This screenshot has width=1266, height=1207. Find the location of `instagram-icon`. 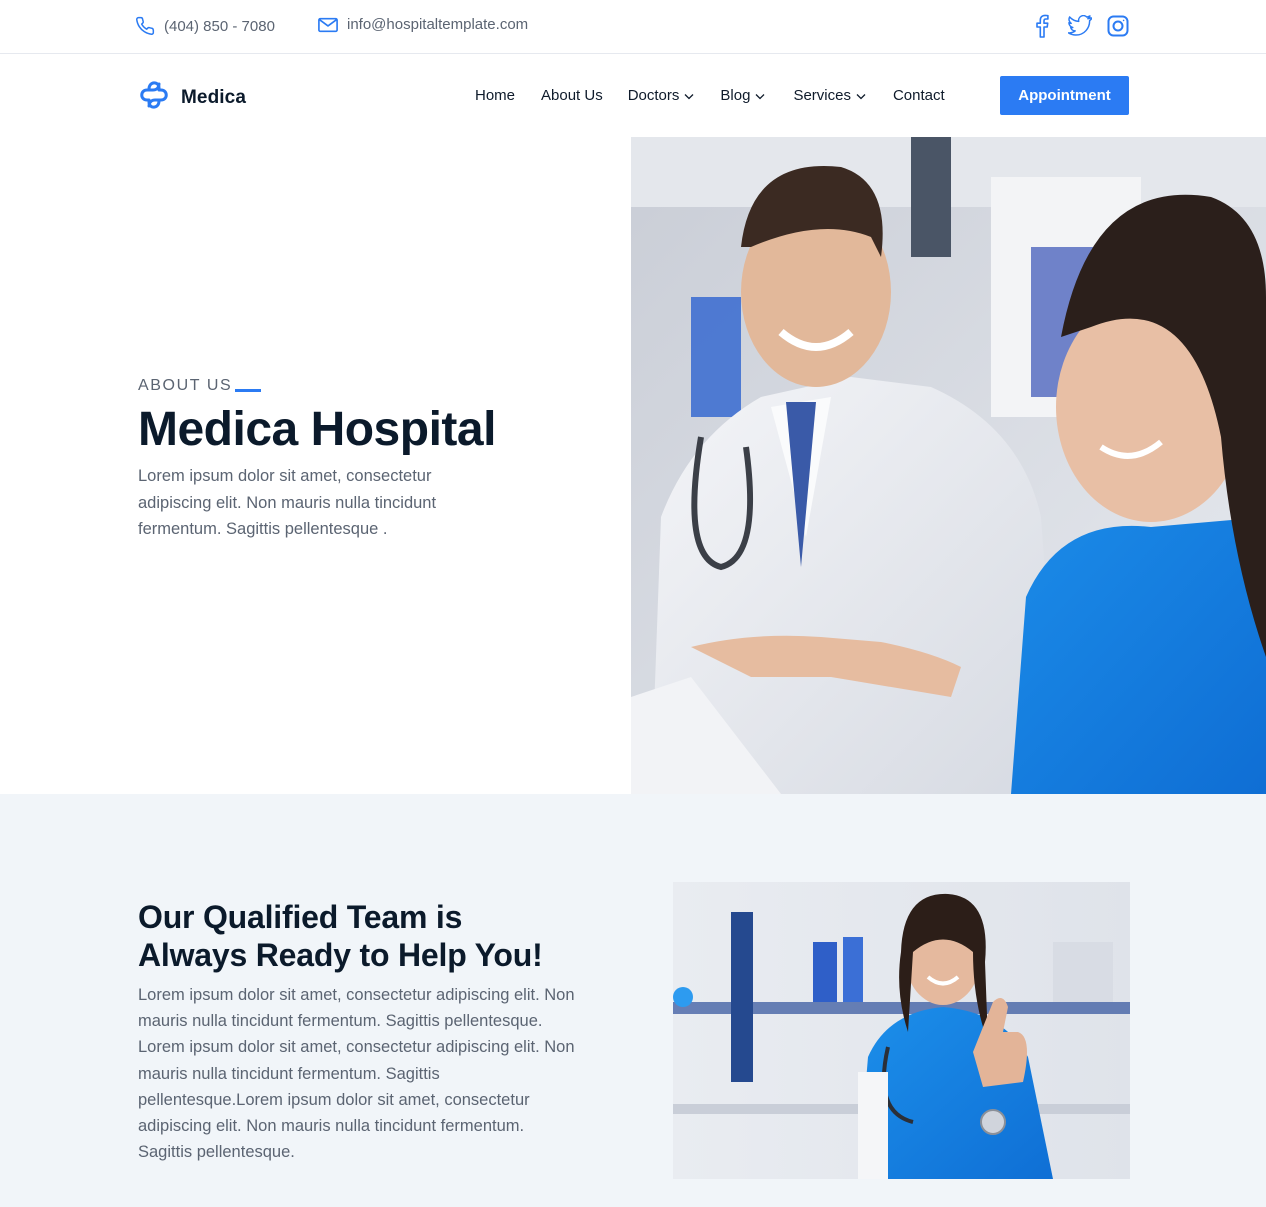

instagram-icon is located at coordinates (1118, 26).